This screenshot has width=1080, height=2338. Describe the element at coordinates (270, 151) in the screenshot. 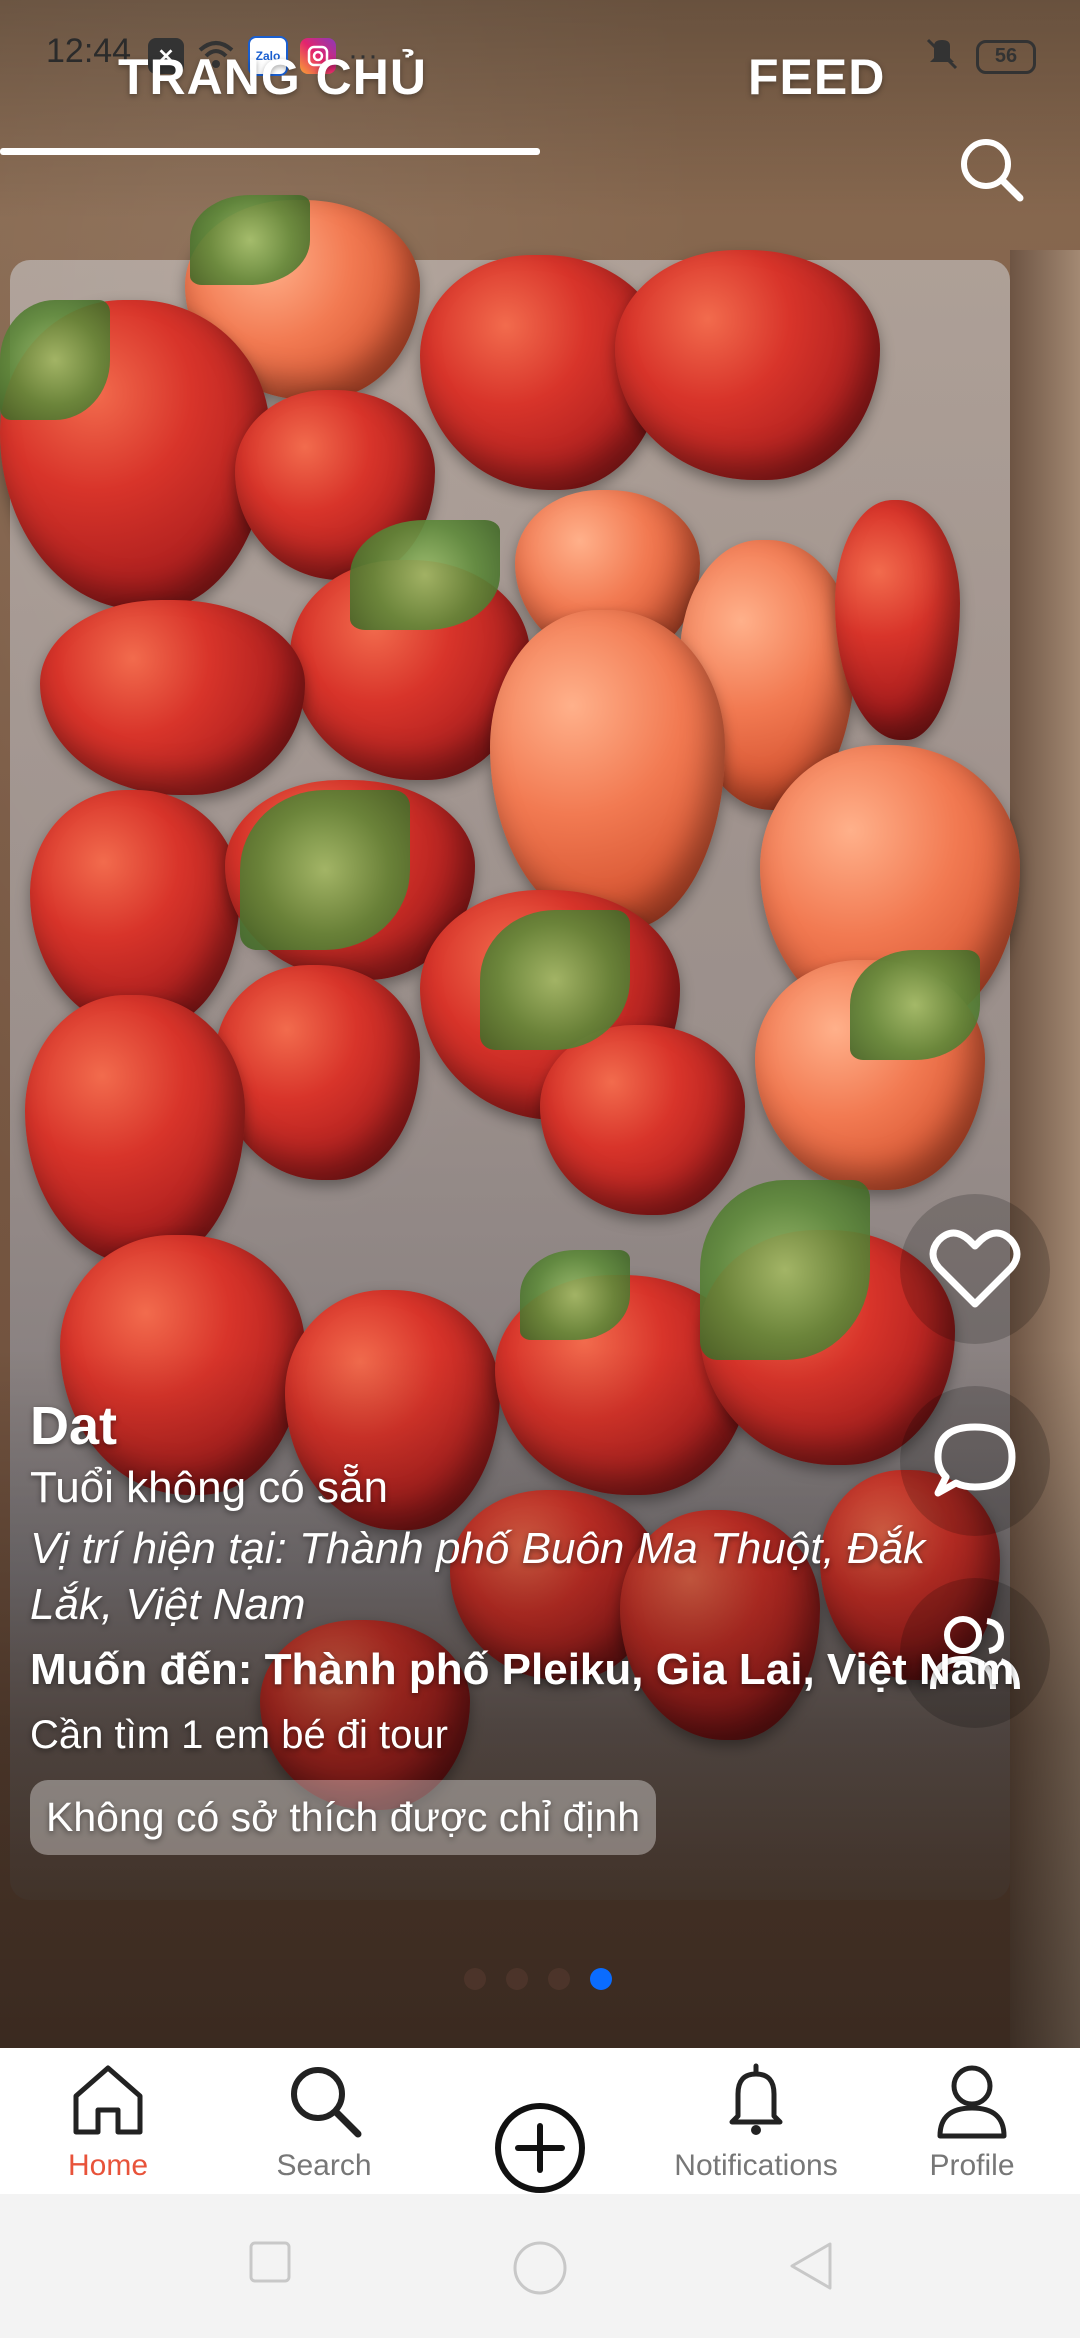

I see `tab-indicator` at that location.